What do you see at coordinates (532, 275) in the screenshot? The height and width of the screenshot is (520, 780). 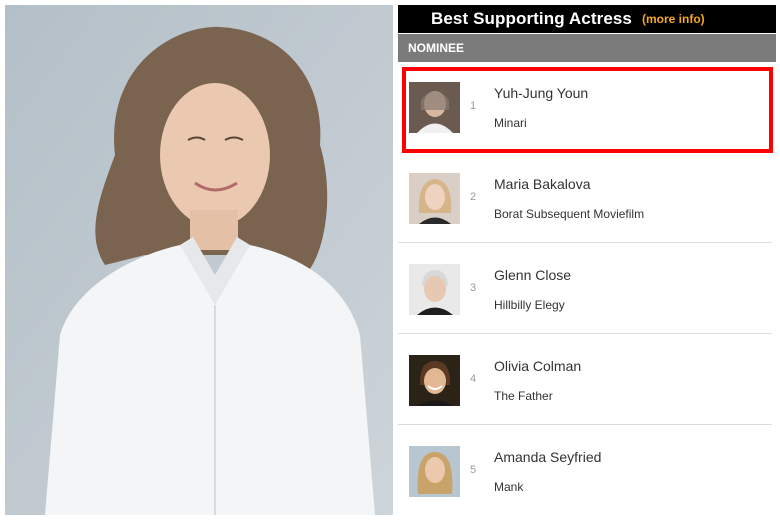 I see `nominee-name: Glenn Close` at bounding box center [532, 275].